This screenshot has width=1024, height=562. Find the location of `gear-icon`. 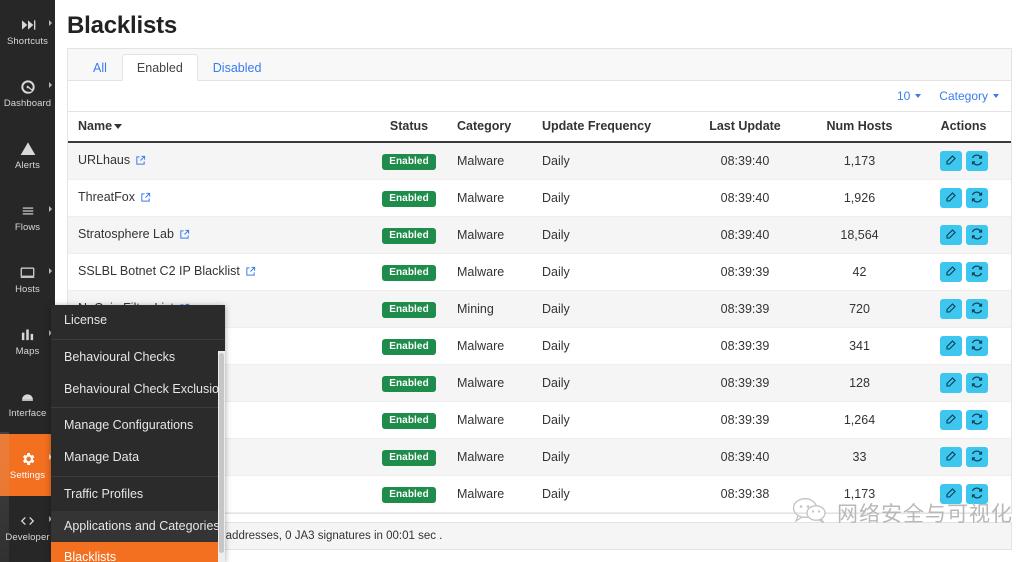

gear-icon is located at coordinates (28, 458).